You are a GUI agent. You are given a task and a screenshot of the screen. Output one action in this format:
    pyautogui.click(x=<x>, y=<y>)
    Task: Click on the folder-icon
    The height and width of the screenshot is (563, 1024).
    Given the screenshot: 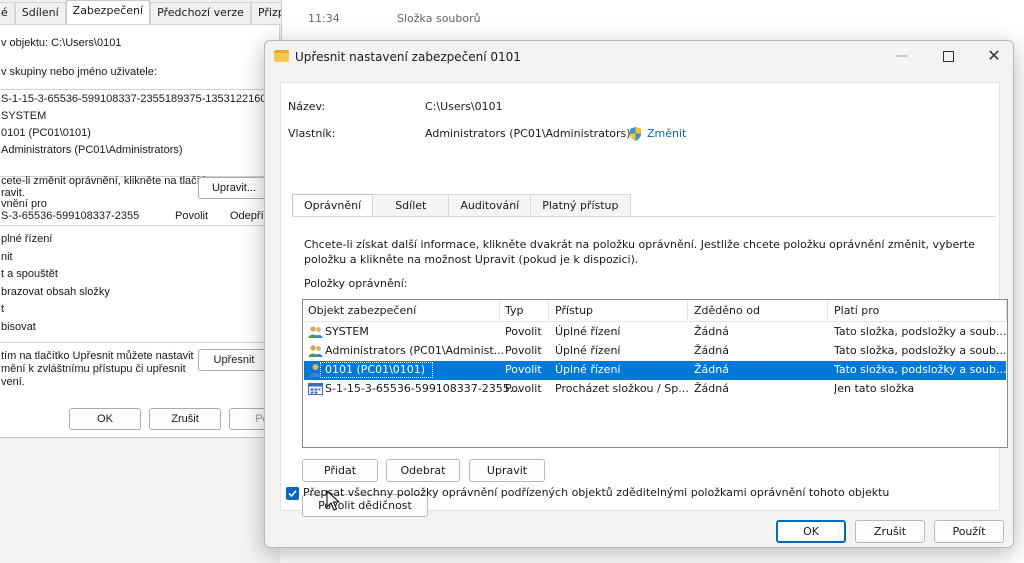 What is the action you would take?
    pyautogui.click(x=281, y=56)
    